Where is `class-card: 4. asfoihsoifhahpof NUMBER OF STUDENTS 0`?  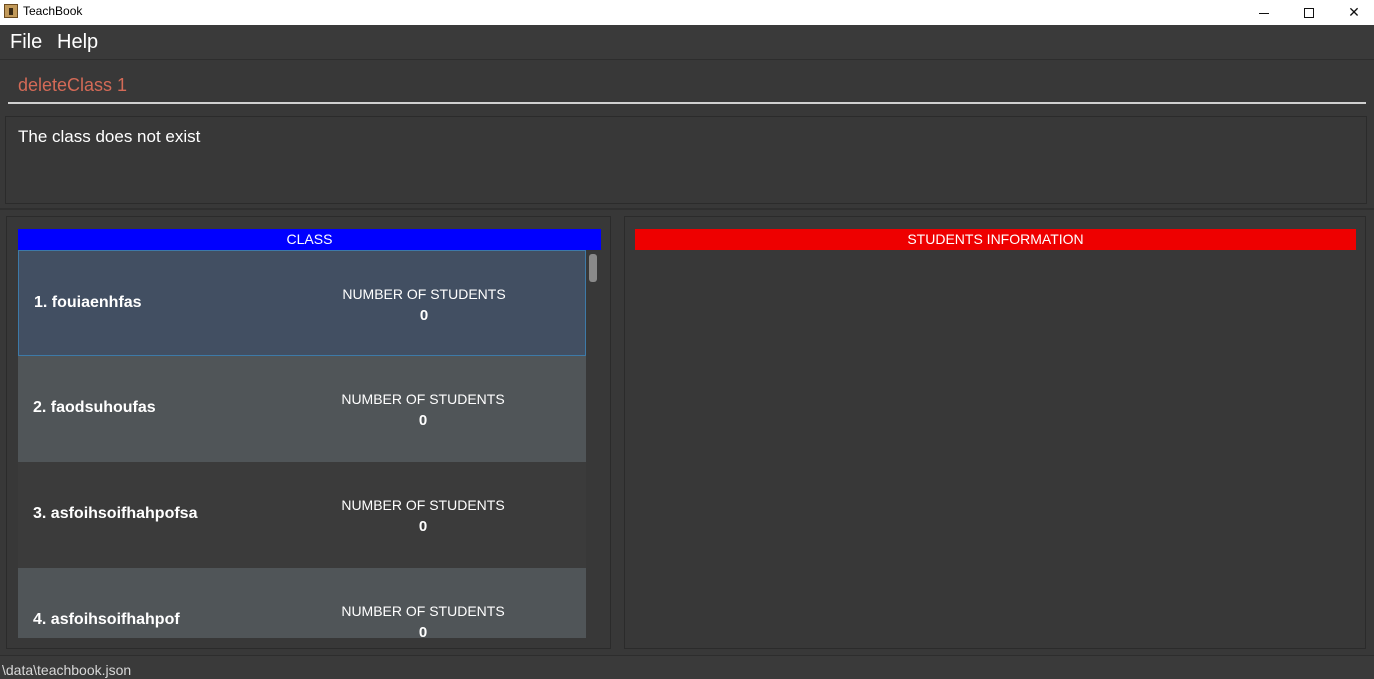
class-card: 4. asfoihsoifhahpof NUMBER OF STUDENTS 0 is located at coordinates (302, 603).